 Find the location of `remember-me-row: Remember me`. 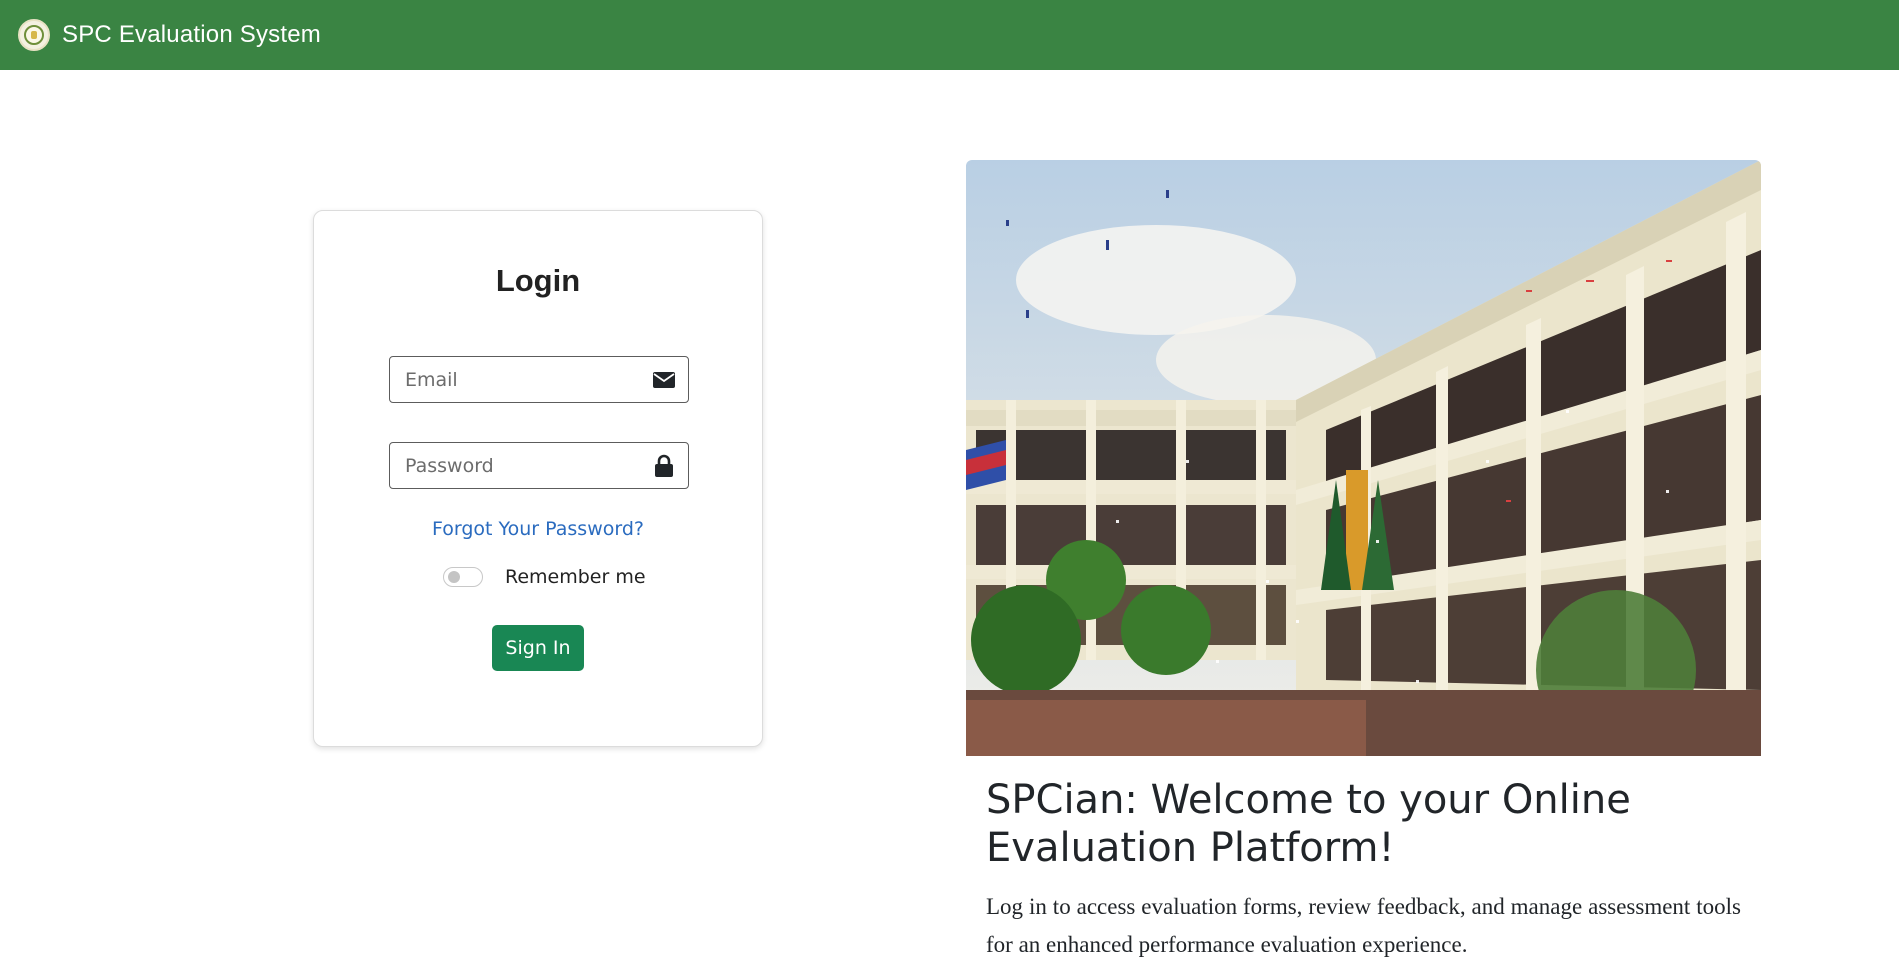

remember-me-row: Remember me is located at coordinates (544, 577).